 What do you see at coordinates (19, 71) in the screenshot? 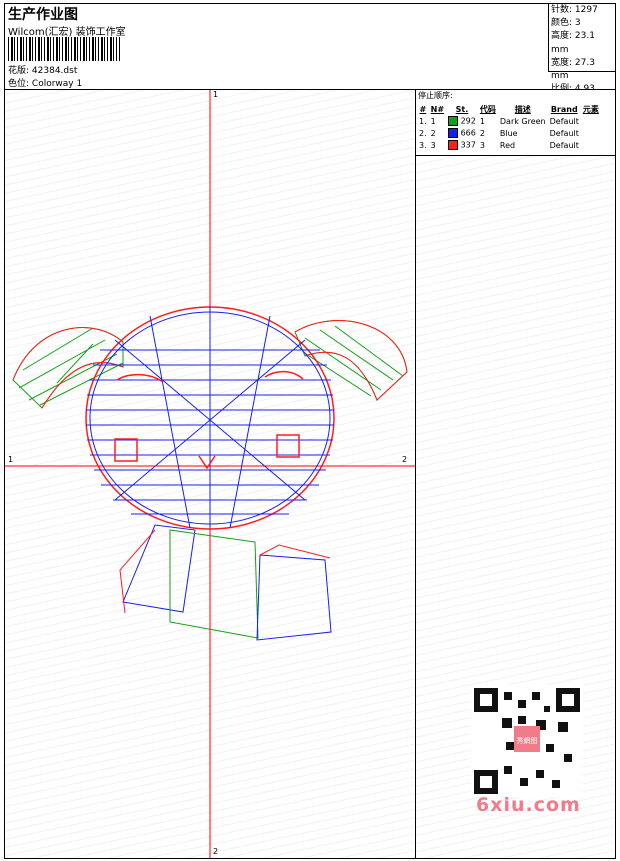
I see `design-label: 花版:` at bounding box center [19, 71].